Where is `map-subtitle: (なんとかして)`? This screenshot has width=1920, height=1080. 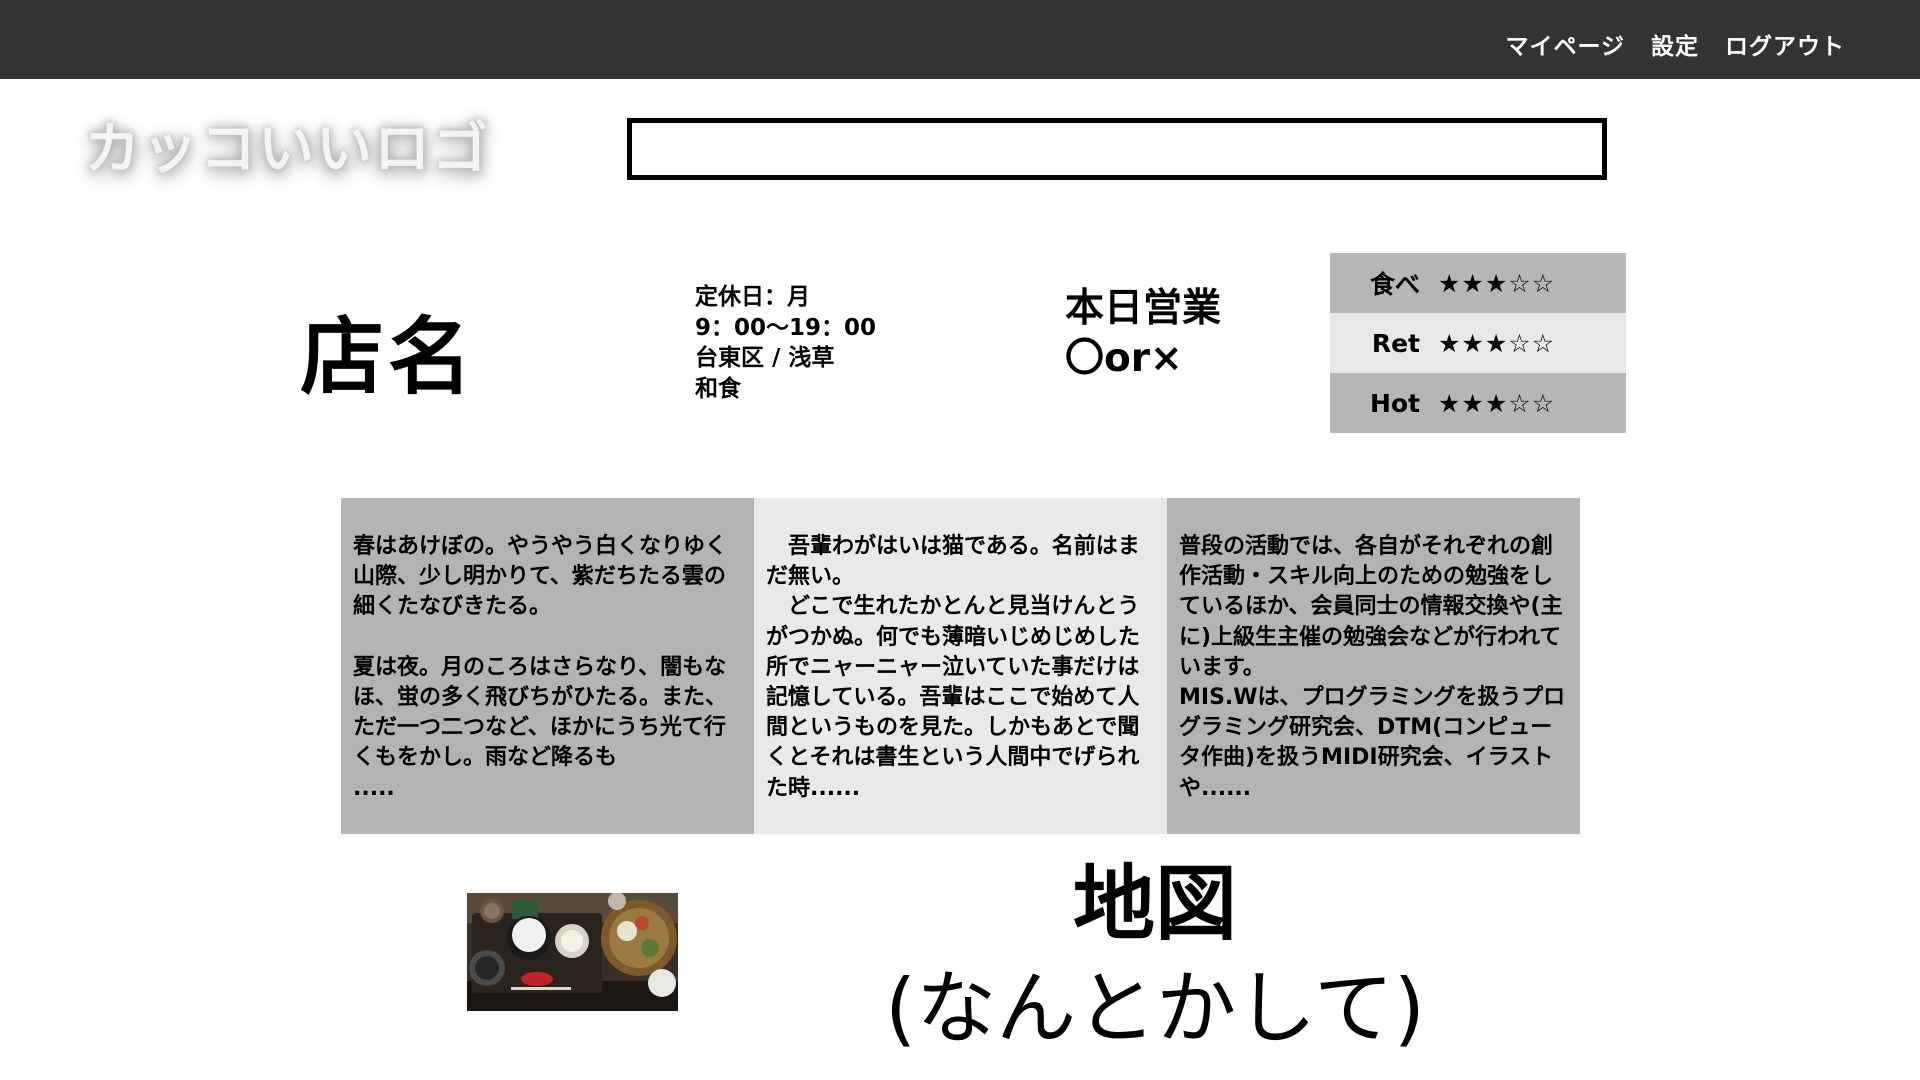 map-subtitle: (なんとかして) is located at coordinates (1155, 1008).